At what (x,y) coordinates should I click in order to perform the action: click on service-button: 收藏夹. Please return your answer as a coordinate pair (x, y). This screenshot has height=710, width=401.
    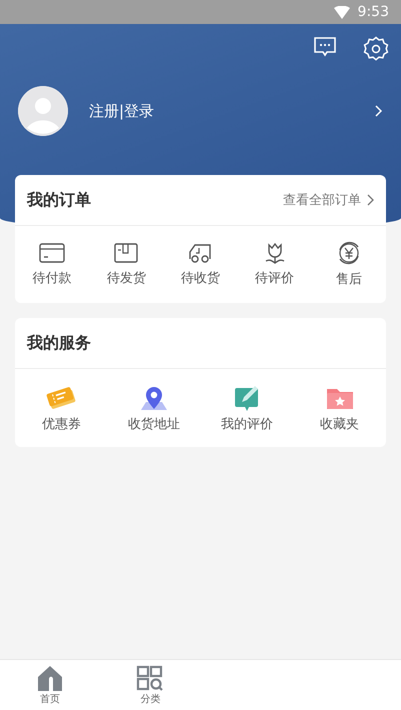
    Looking at the image, I should click on (339, 408).